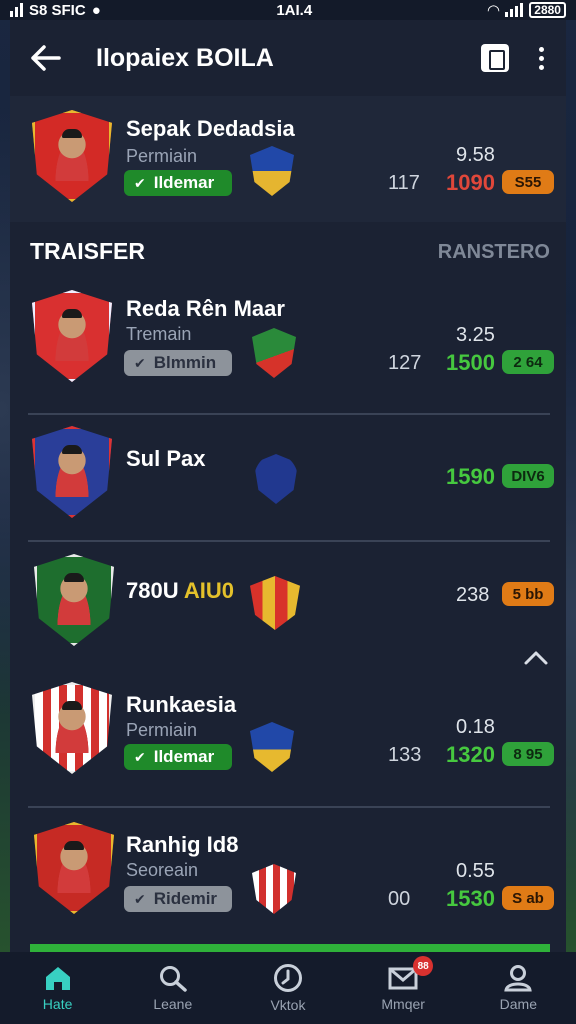  Describe the element at coordinates (470, 476) in the screenshot. I see `player-value: 1590` at that location.